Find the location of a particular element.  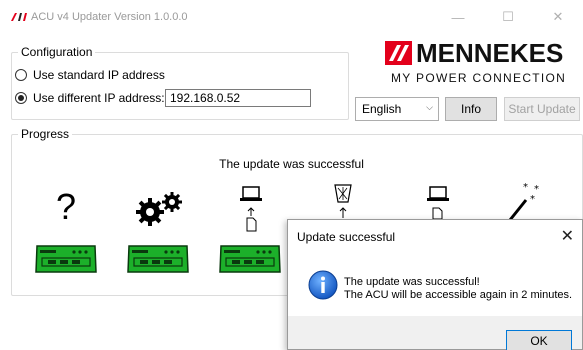

update-status: The update was successful is located at coordinates (291, 164).